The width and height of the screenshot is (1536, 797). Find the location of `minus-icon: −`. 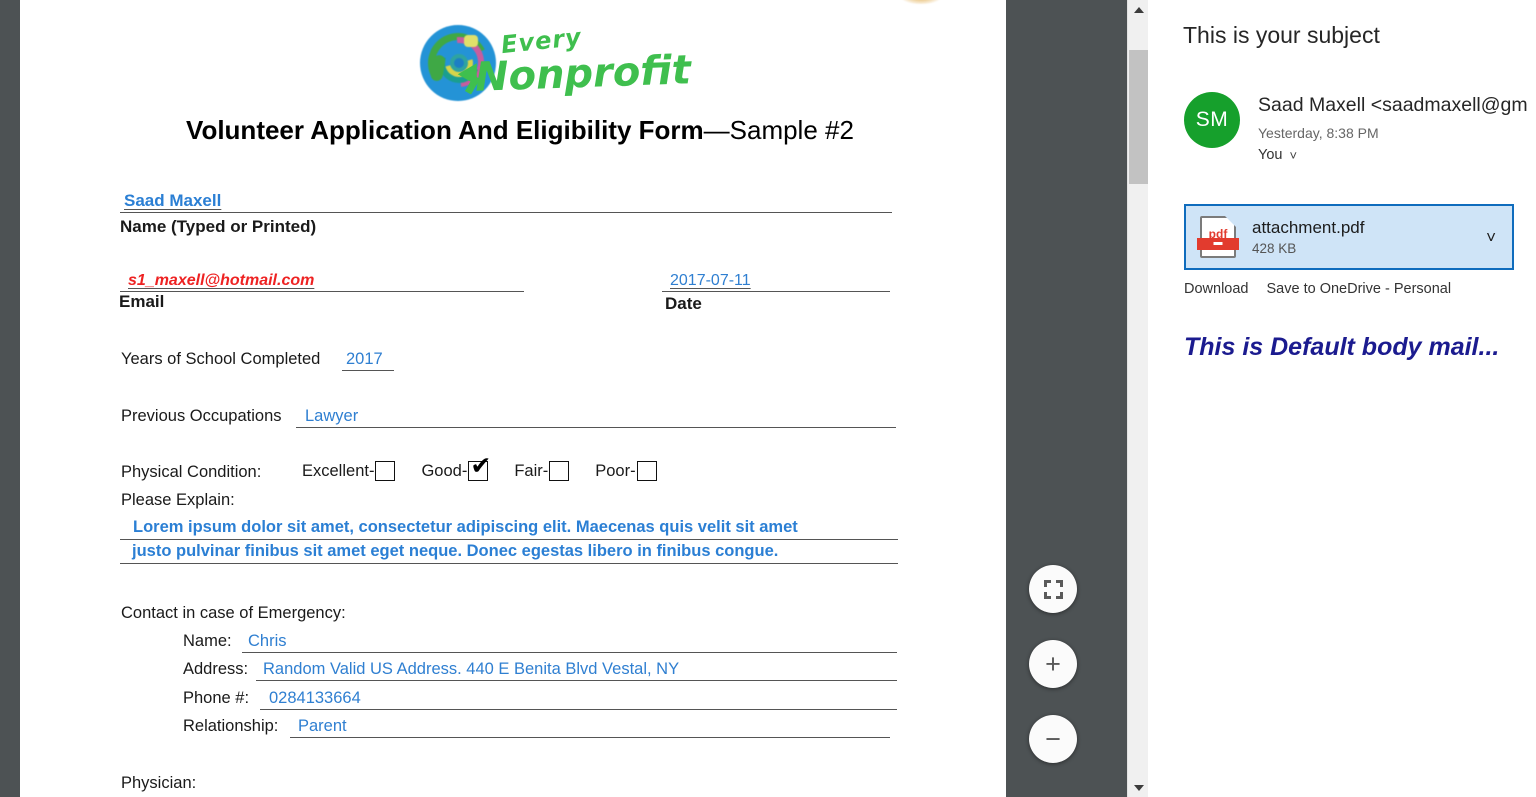

minus-icon: − is located at coordinates (1053, 738).